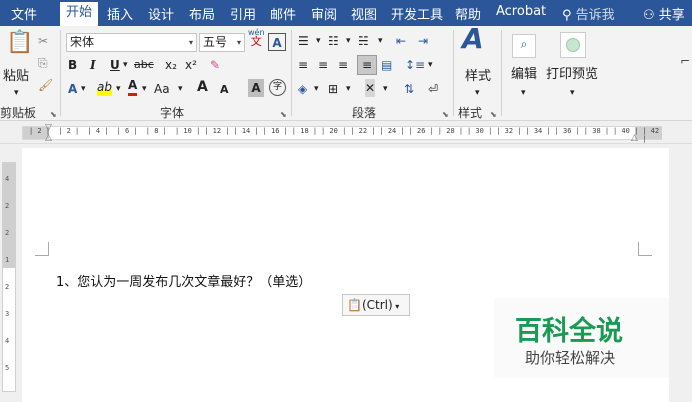 This screenshot has width=692, height=402. I want to click on shrink-font-button: A, so click(224, 90).